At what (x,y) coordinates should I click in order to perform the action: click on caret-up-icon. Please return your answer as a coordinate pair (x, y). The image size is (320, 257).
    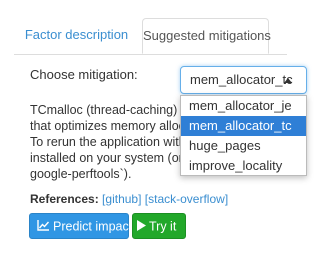
    Looking at the image, I should click on (288, 80).